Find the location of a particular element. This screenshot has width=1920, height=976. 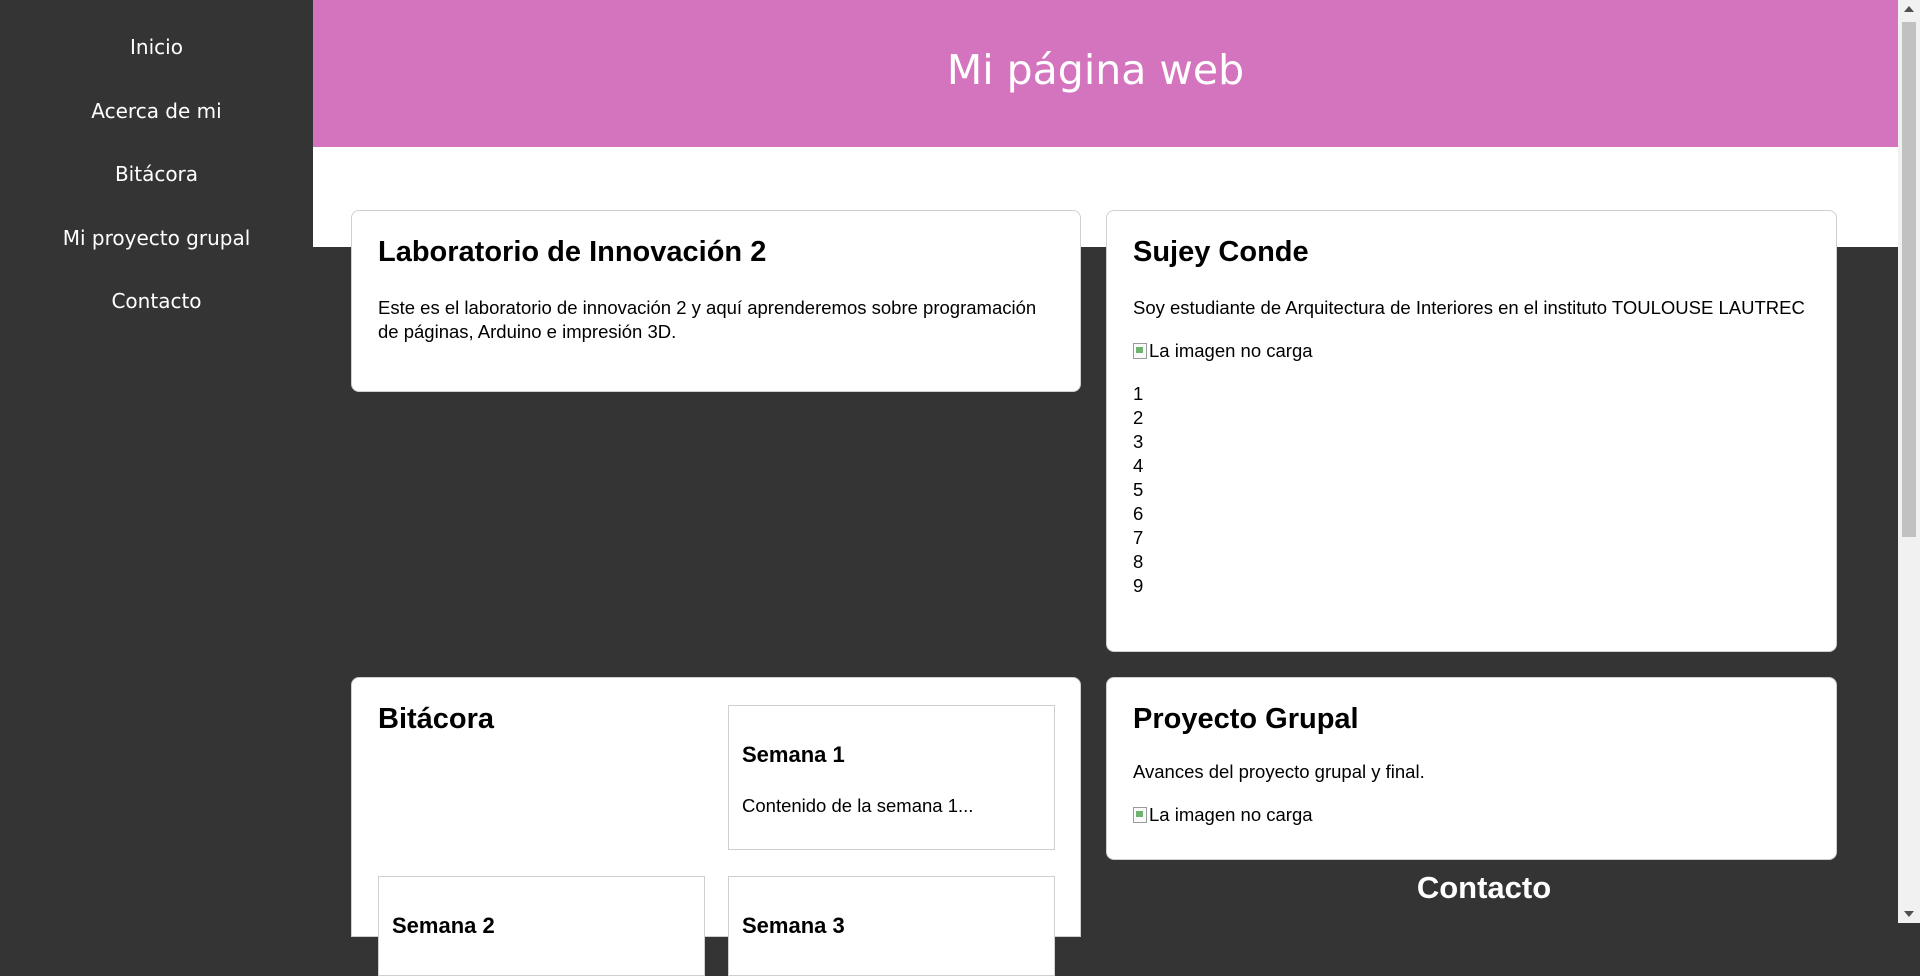

number-list: 1 2 3 4 5 6 7 8 9 is located at coordinates (1471, 490).